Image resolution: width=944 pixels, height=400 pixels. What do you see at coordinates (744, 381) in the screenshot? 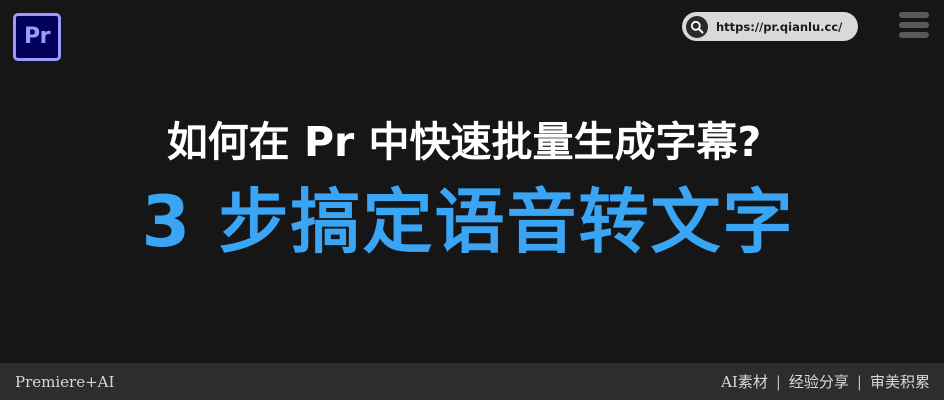
I see `footer-tag-ai-assets: AI素材` at bounding box center [744, 381].